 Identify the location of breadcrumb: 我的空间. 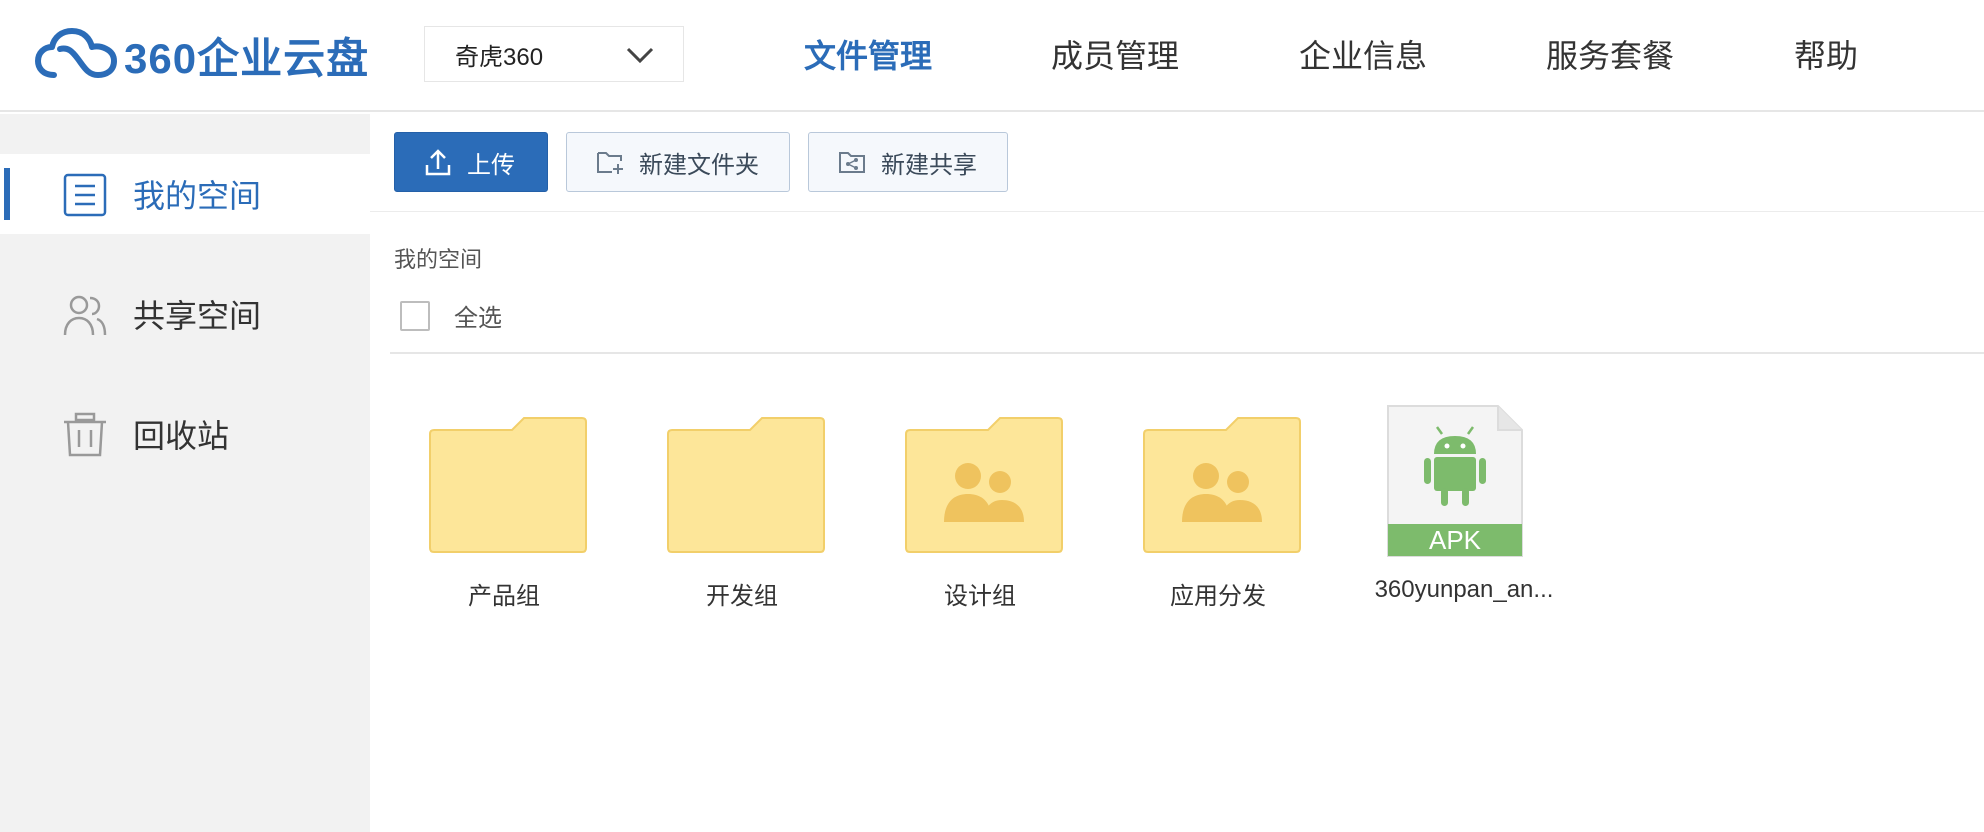
(438, 258).